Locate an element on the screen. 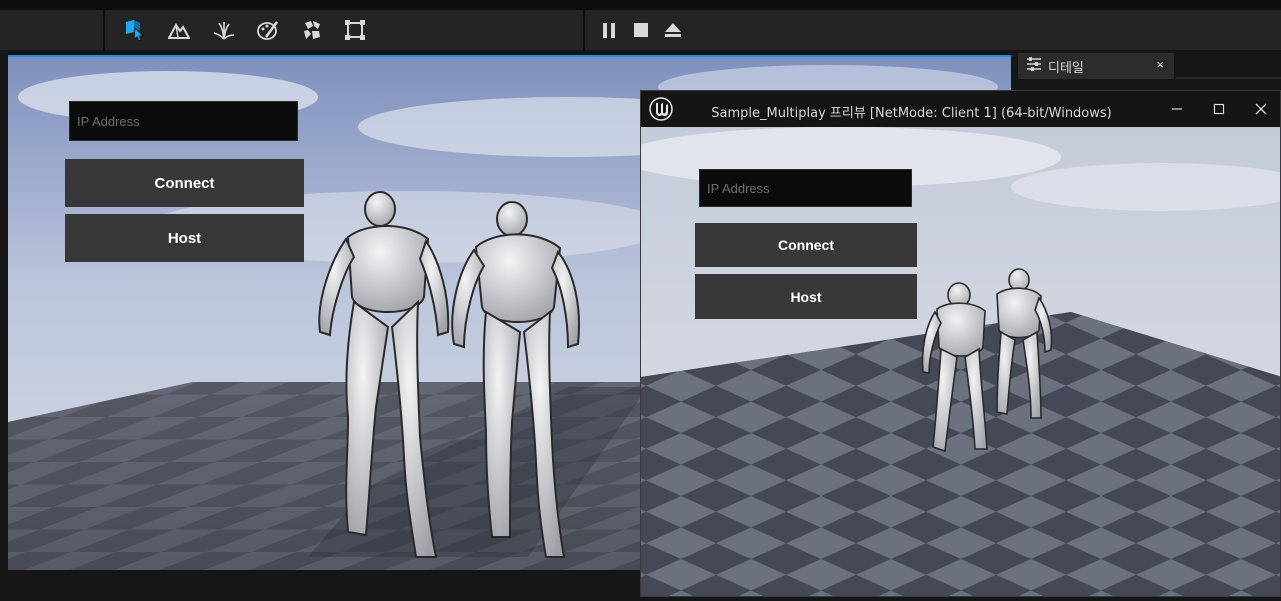  foliage-mode-icon is located at coordinates (224, 30).